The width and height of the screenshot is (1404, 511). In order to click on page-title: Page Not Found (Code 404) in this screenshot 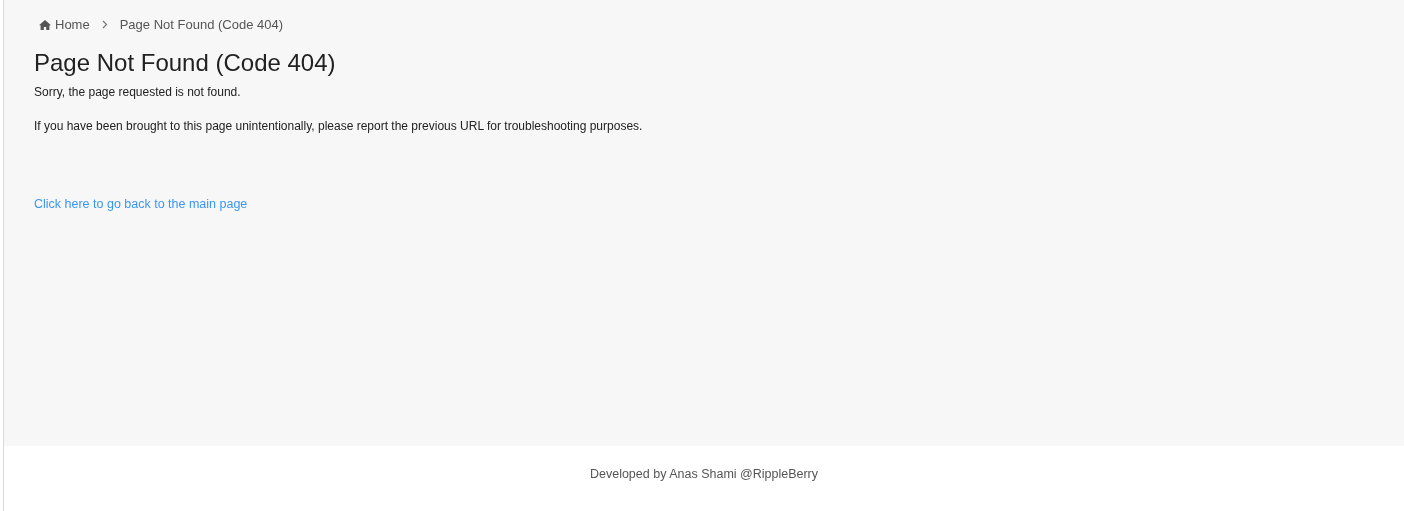, I will do `click(185, 63)`.